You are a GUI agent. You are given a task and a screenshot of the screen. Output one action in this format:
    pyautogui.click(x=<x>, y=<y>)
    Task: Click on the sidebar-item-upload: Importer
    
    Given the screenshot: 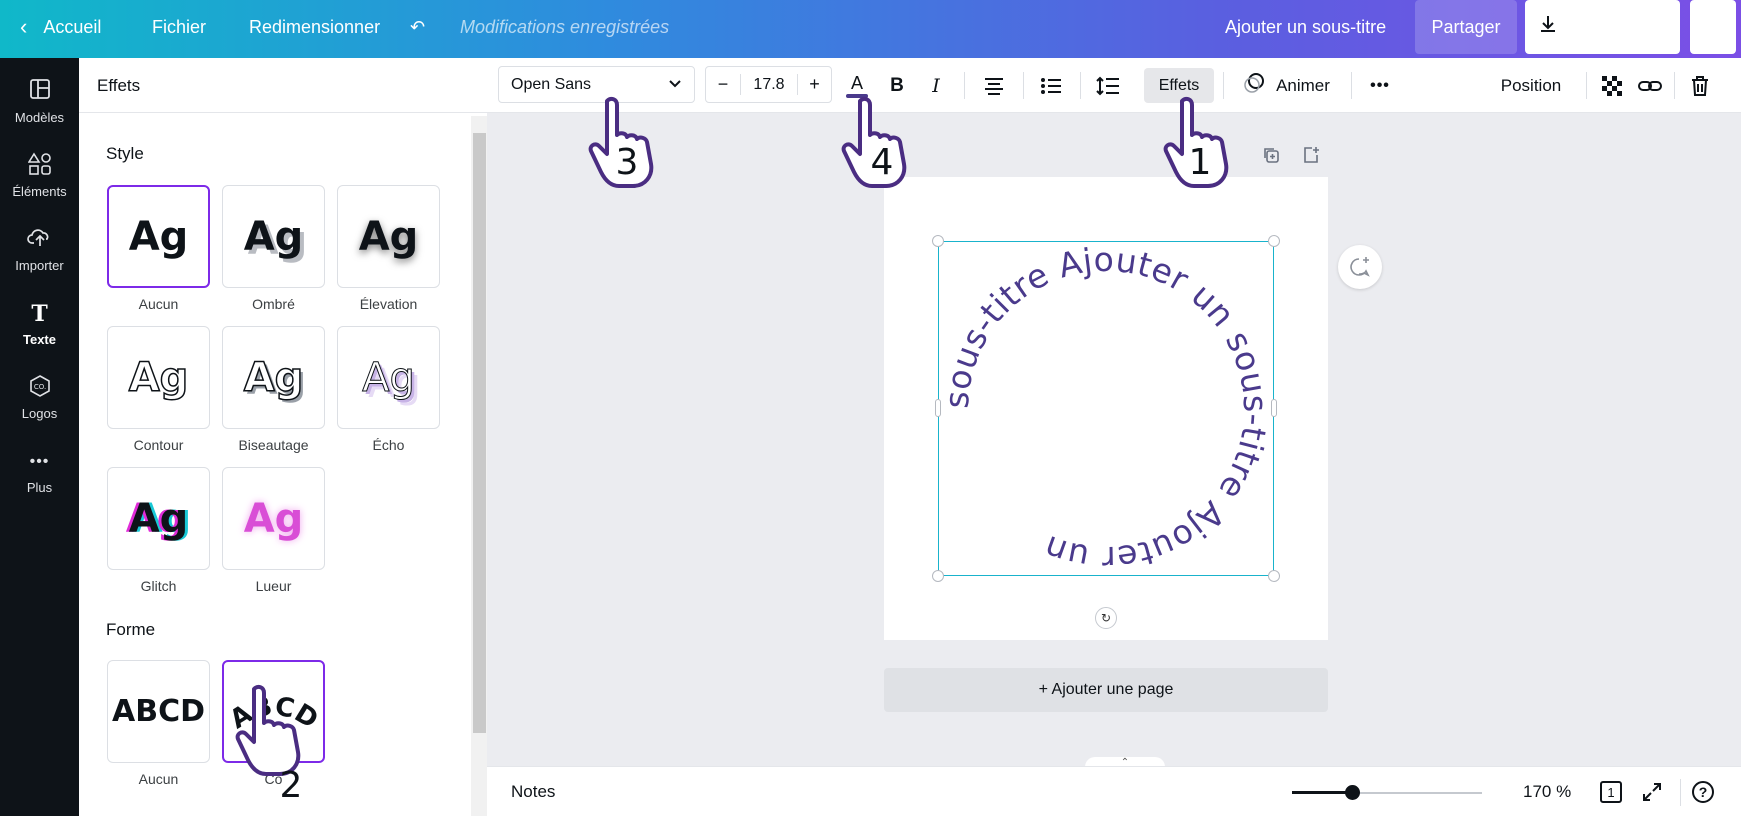 What is the action you would take?
    pyautogui.click(x=39, y=249)
    